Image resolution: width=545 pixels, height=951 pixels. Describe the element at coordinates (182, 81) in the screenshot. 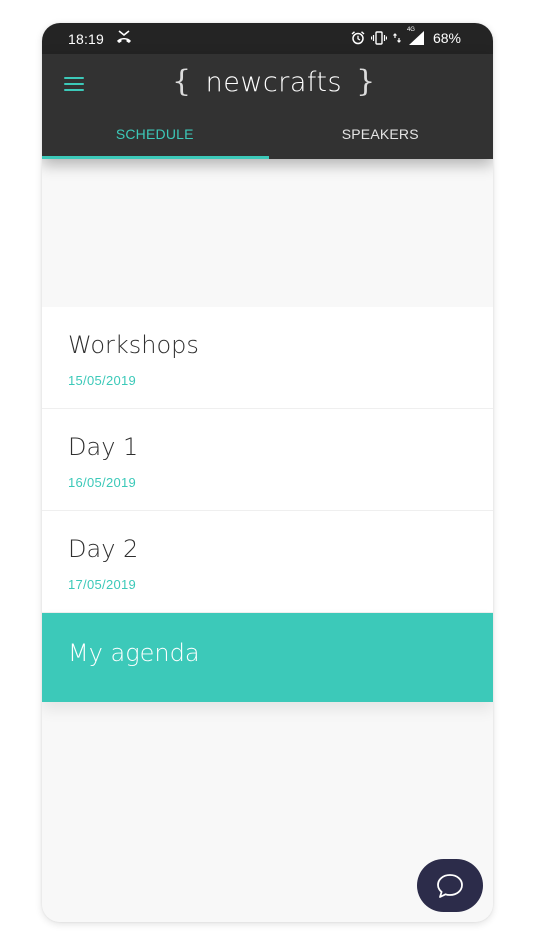

I see `logo-open-brace: {` at that location.